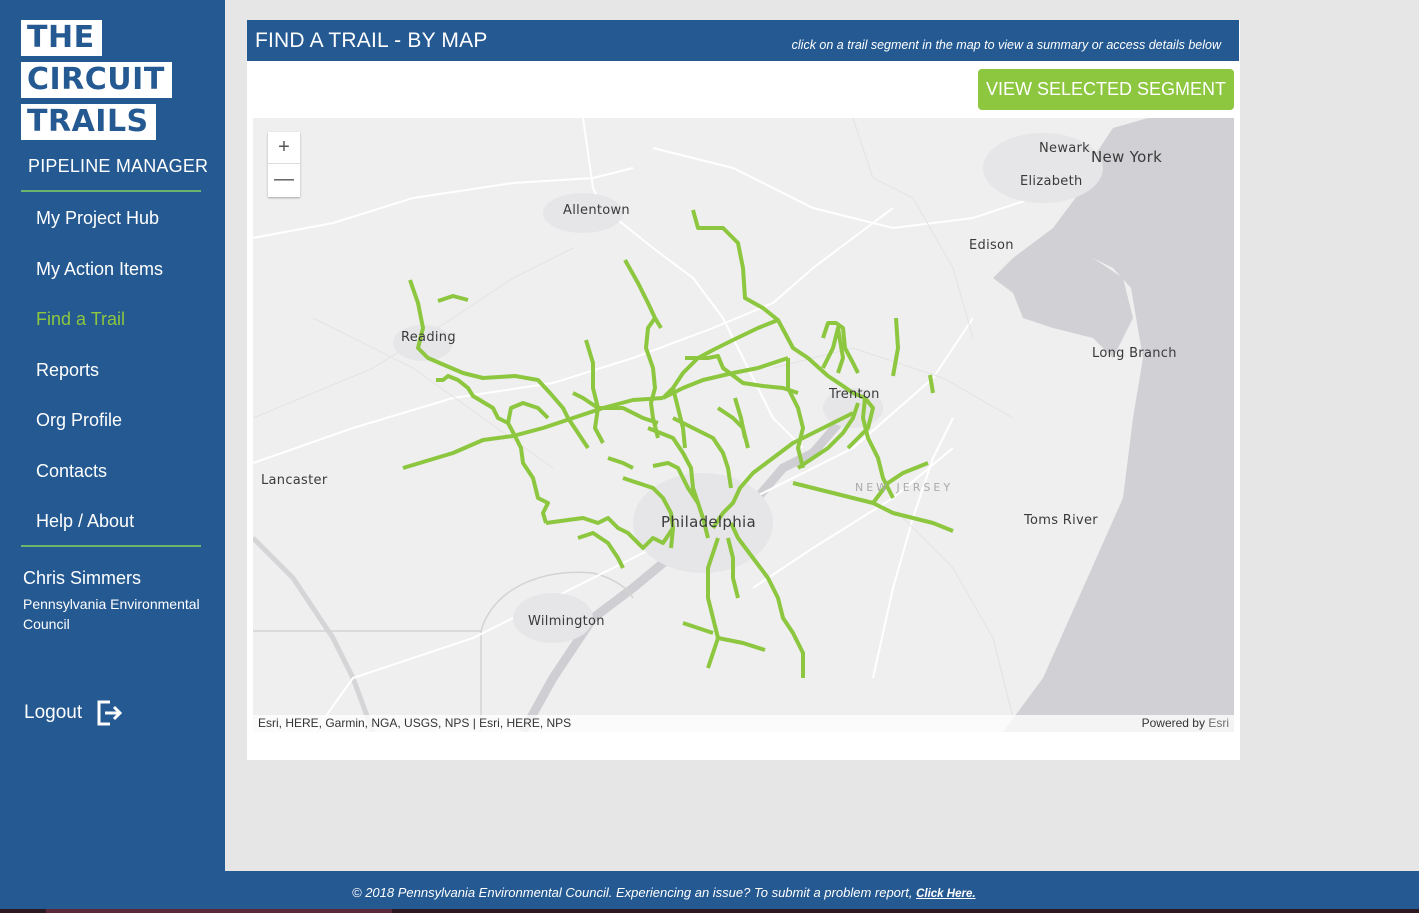 This screenshot has height=913, width=1419. What do you see at coordinates (112, 322) in the screenshot?
I see `sidebar-item-find-a-trail: Find a Trail` at bounding box center [112, 322].